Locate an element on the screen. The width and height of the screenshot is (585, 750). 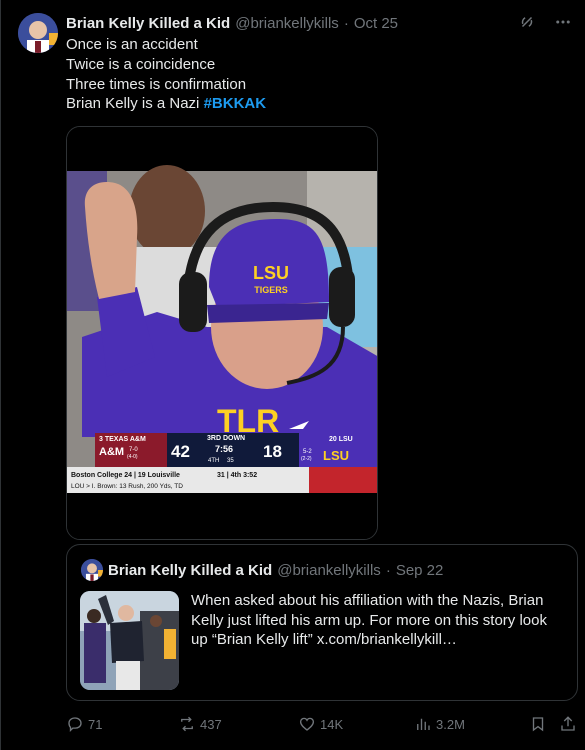
quoted-author-avatar is located at coordinates (92, 570).